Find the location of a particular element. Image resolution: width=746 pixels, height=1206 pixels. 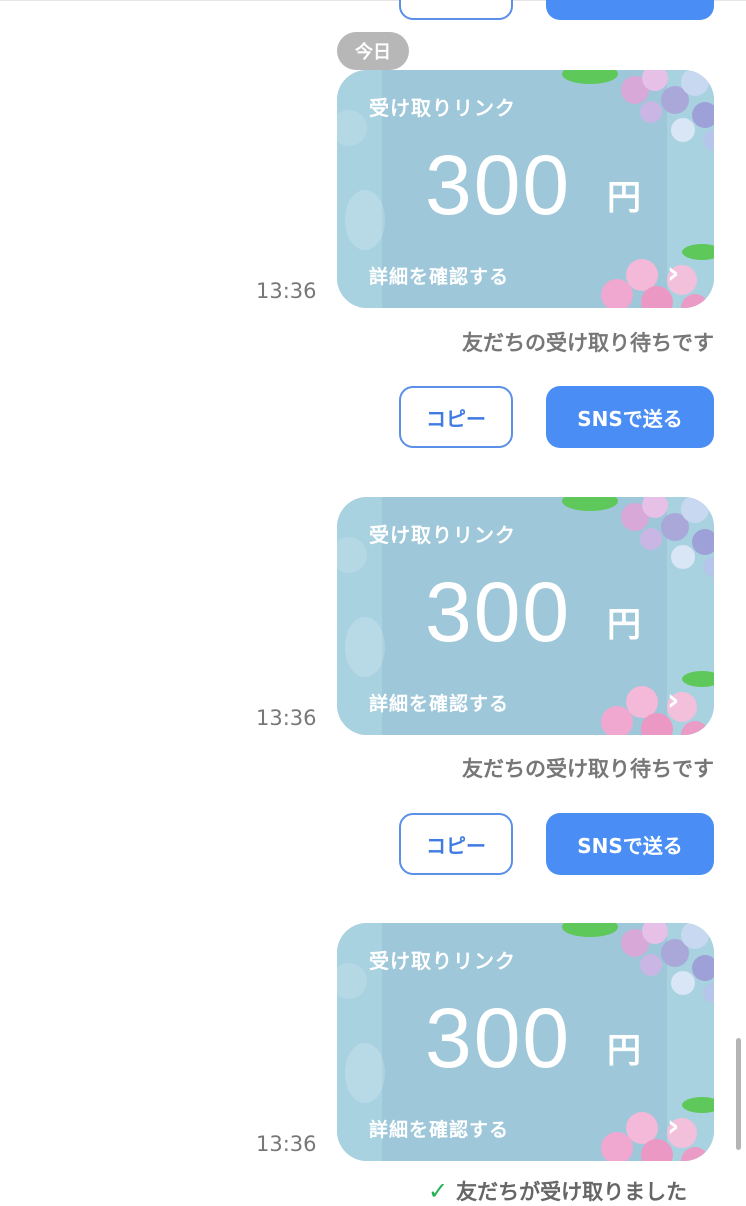

copy-button-top is located at coordinates (456, 10).